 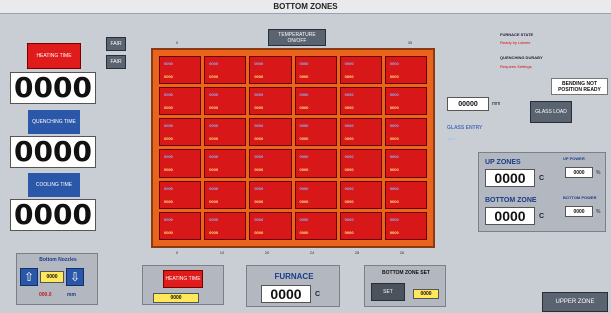 I want to click on mode-button-1: FAIR, so click(x=116, y=44).